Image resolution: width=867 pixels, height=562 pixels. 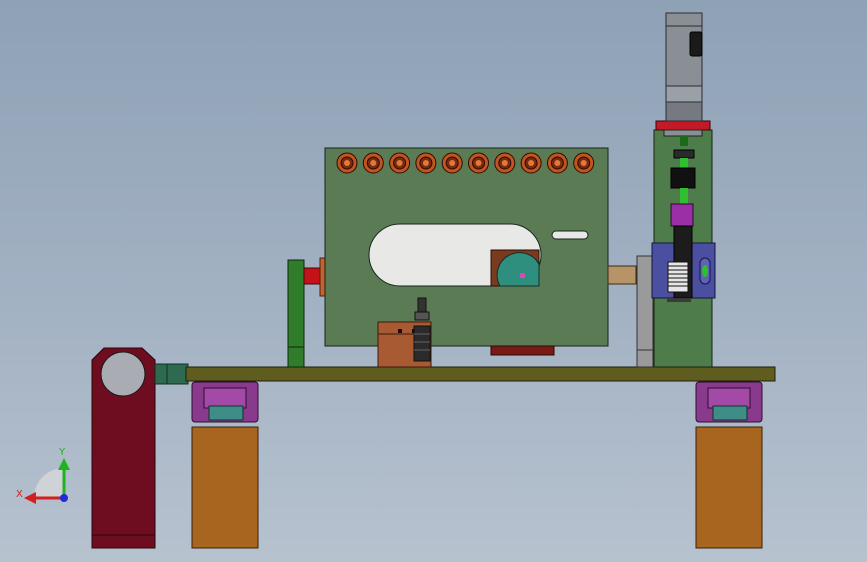 What do you see at coordinates (729, 402) in the screenshot?
I see `right-guide-carriage` at bounding box center [729, 402].